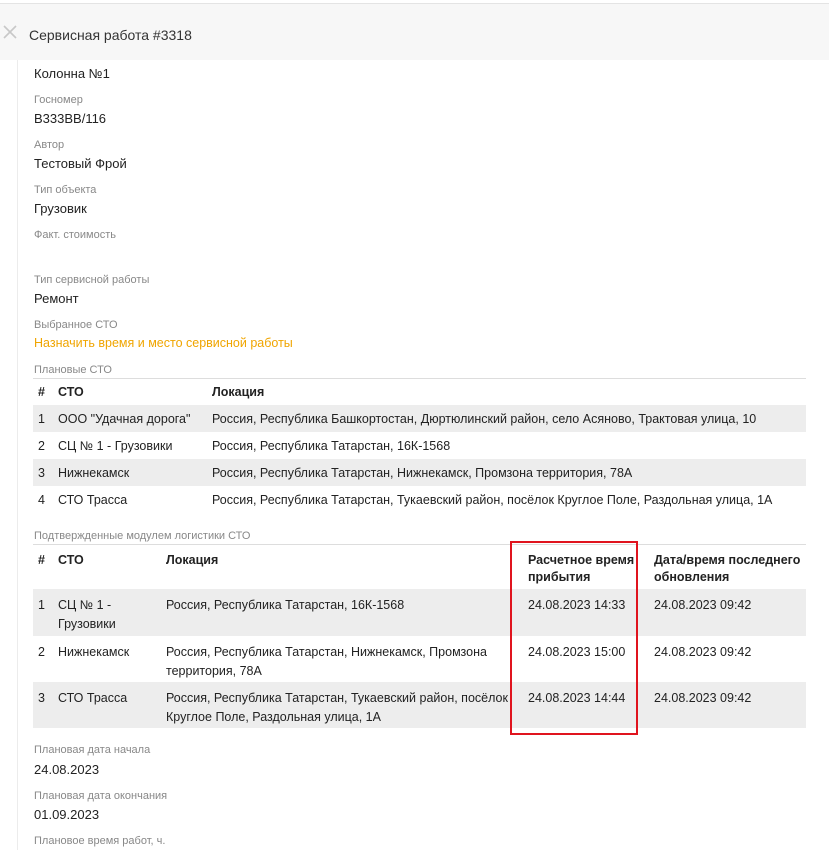  Describe the element at coordinates (49, 145) in the screenshot. I see `author-label: Автор` at that location.